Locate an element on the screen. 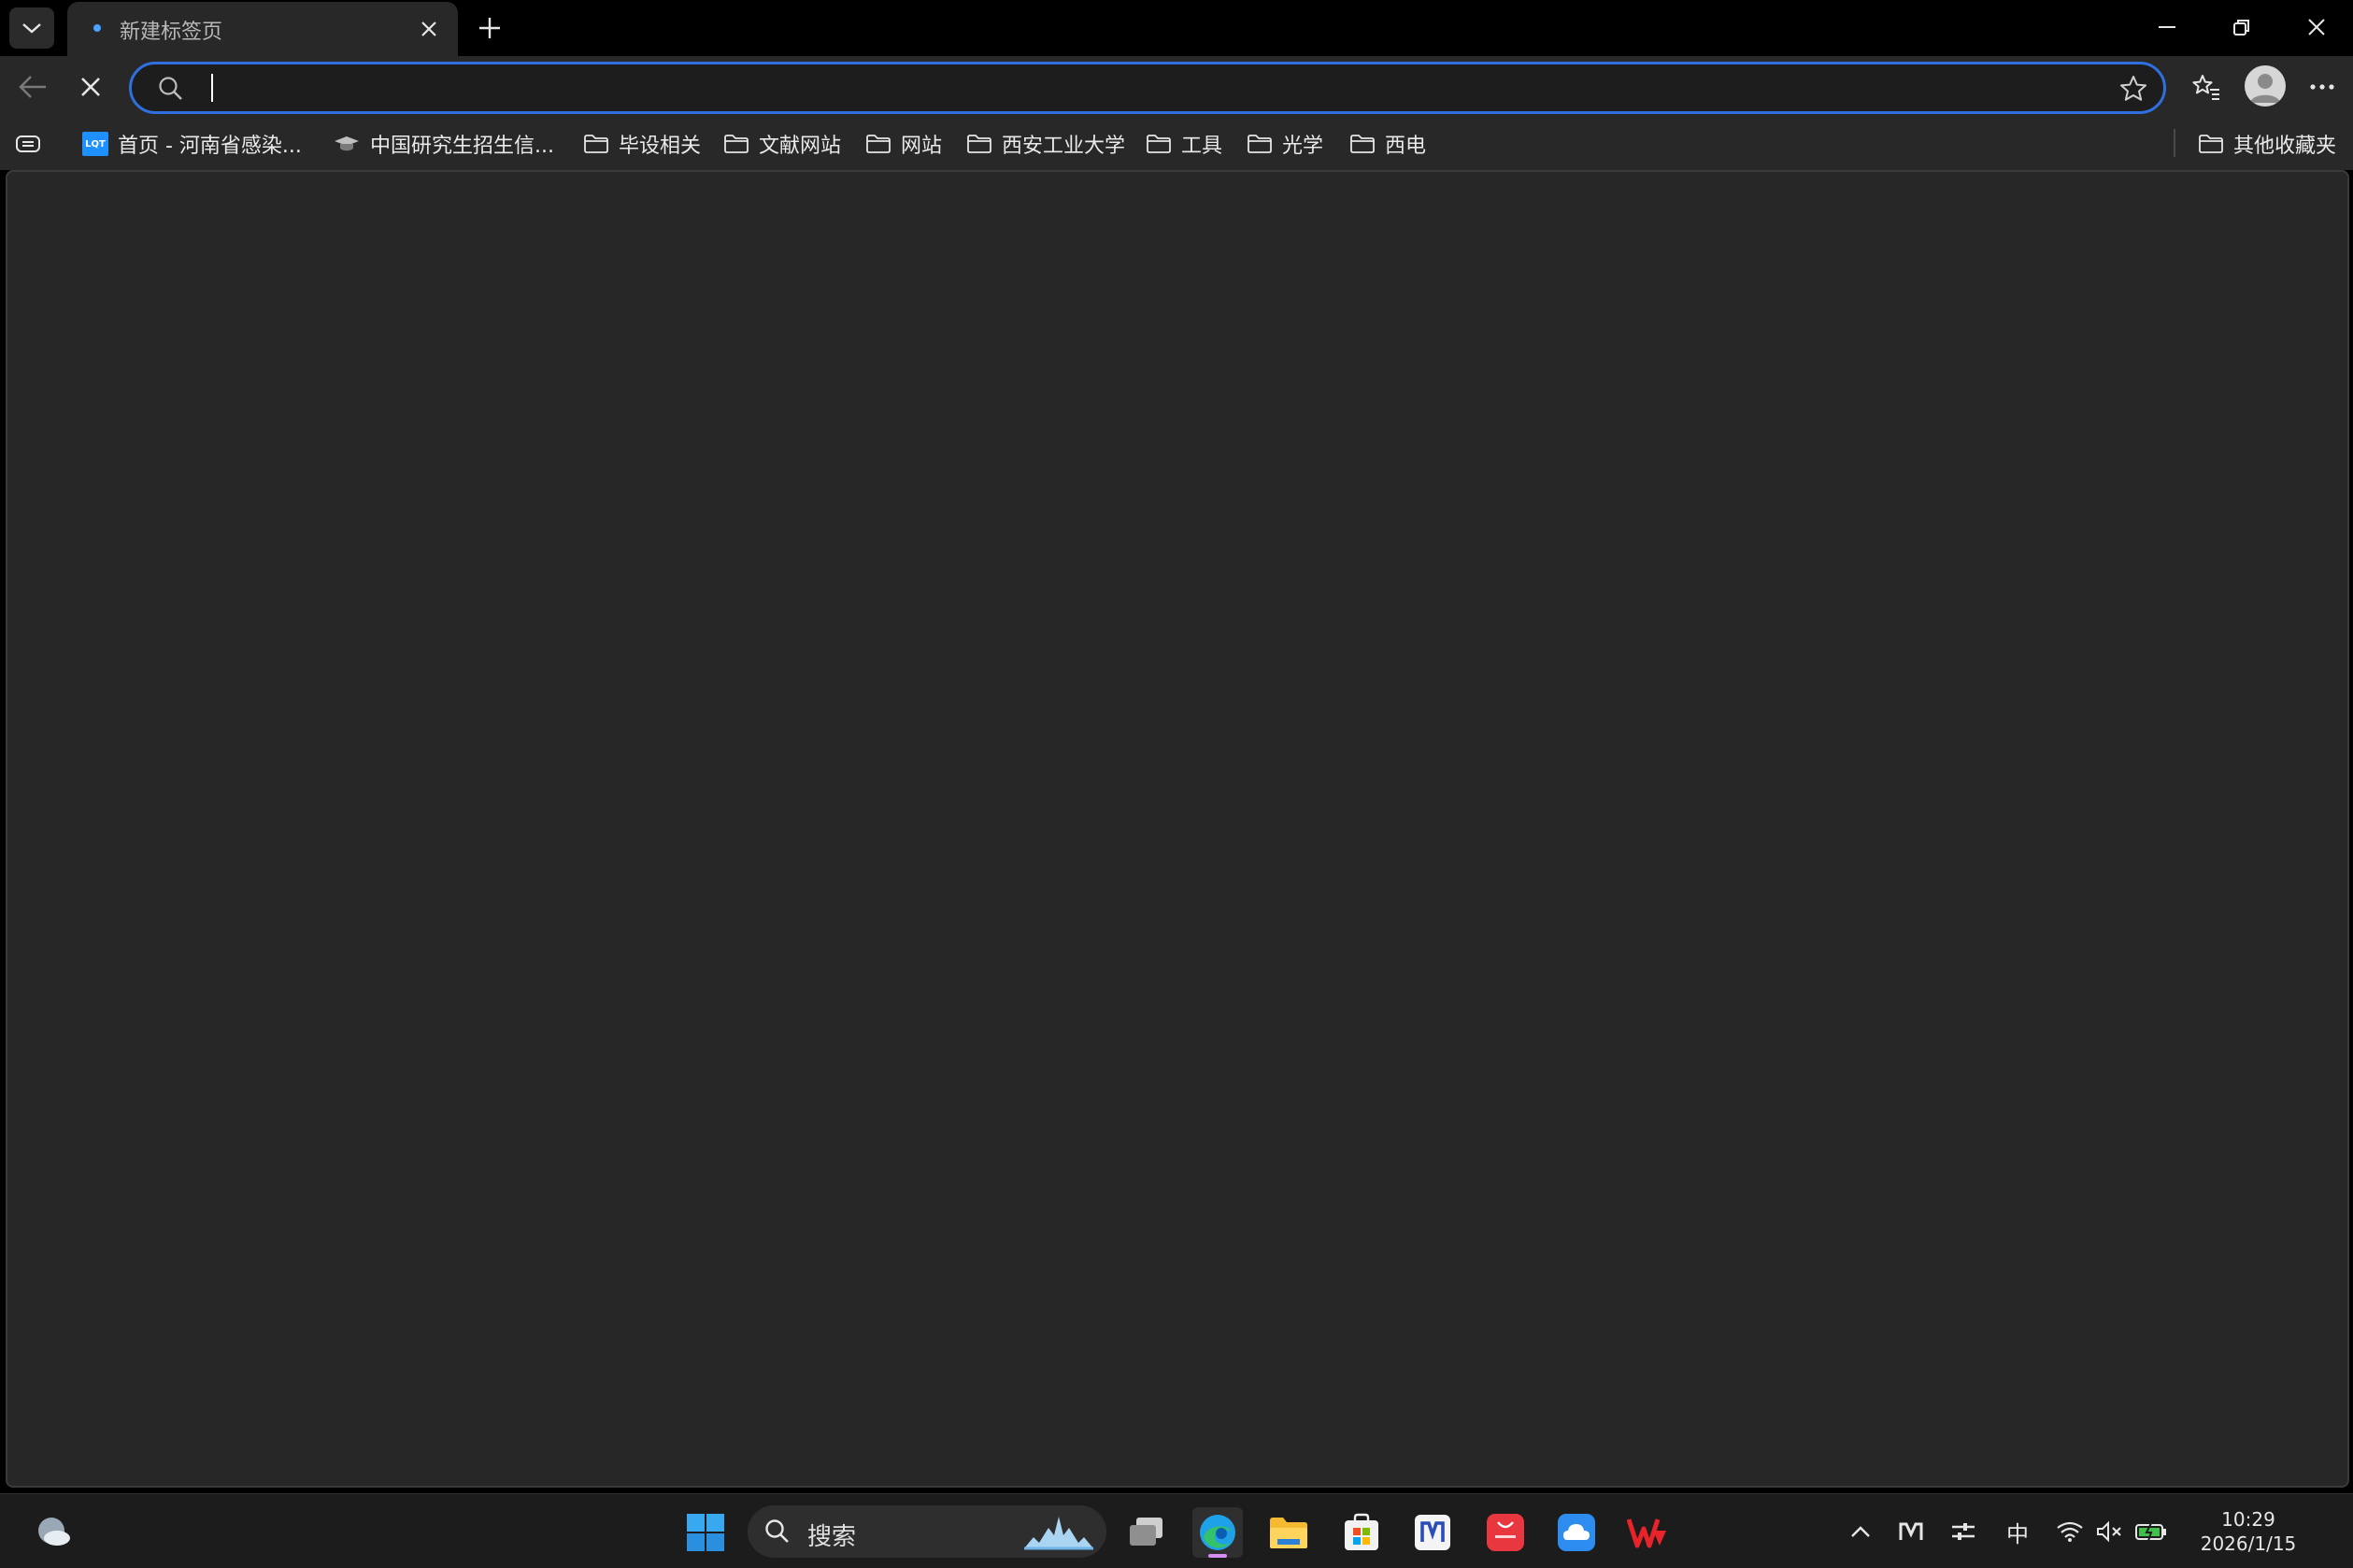 This screenshot has width=2353, height=1568. add-favorite-star-icon is located at coordinates (2133, 89).